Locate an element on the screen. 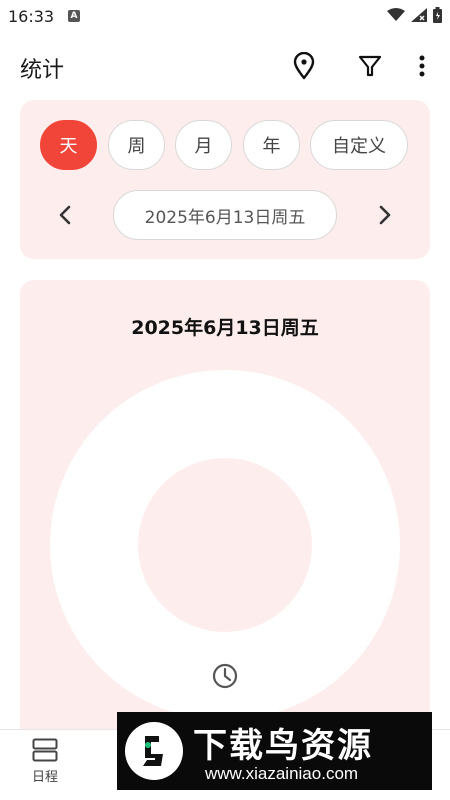 This screenshot has width=450, height=800. chip-month: 月 is located at coordinates (203, 145).